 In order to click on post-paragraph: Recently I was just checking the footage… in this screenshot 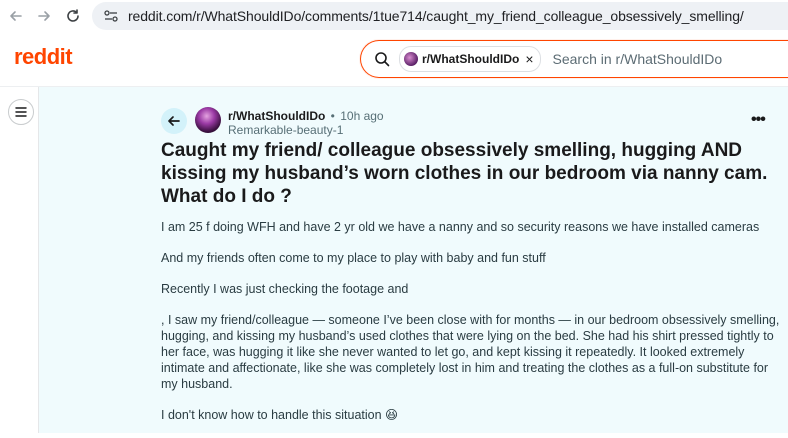, I will do `click(285, 289)`.